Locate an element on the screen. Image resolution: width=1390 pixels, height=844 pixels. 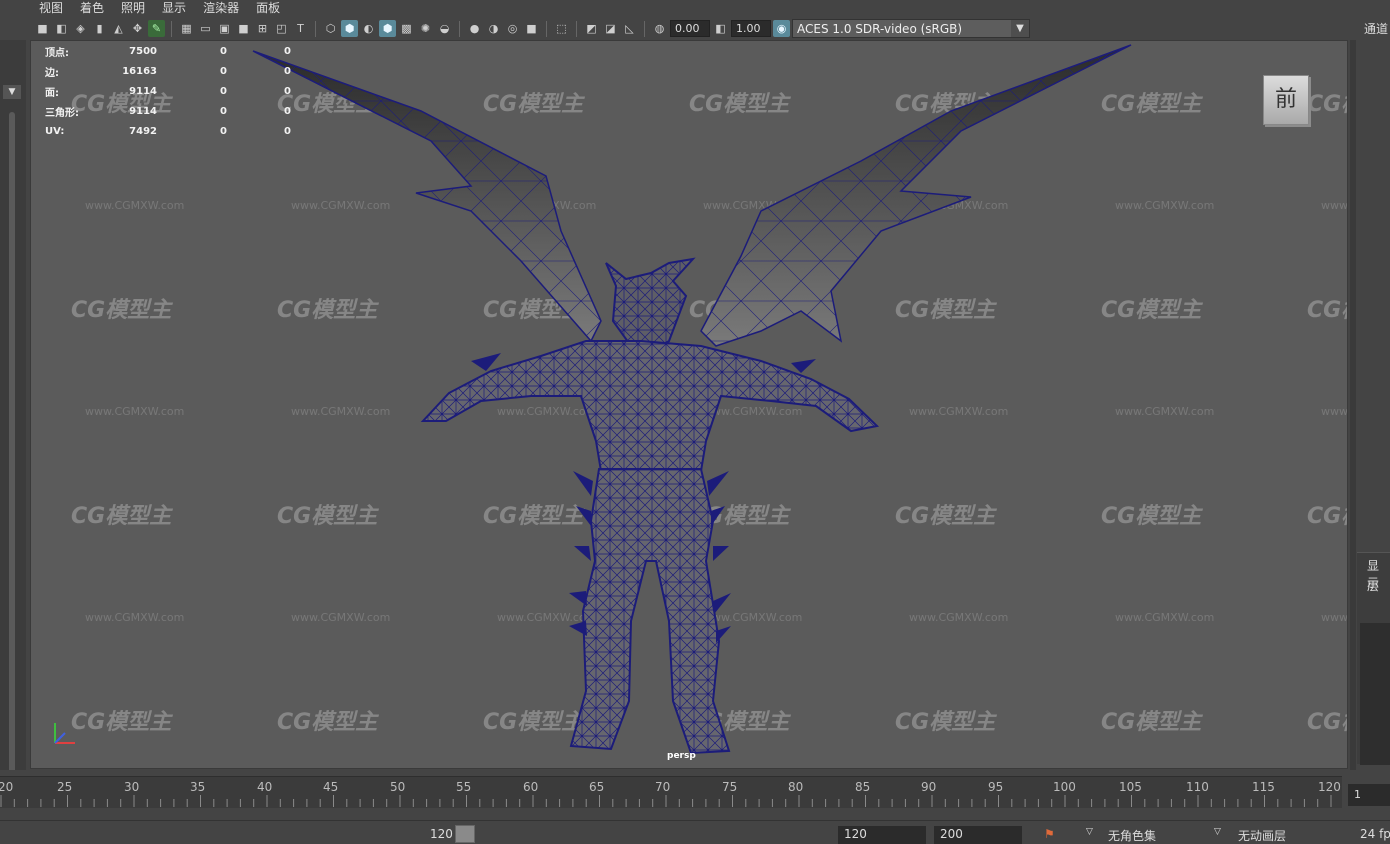
menu-view: 视图 is located at coordinates (50, 8).